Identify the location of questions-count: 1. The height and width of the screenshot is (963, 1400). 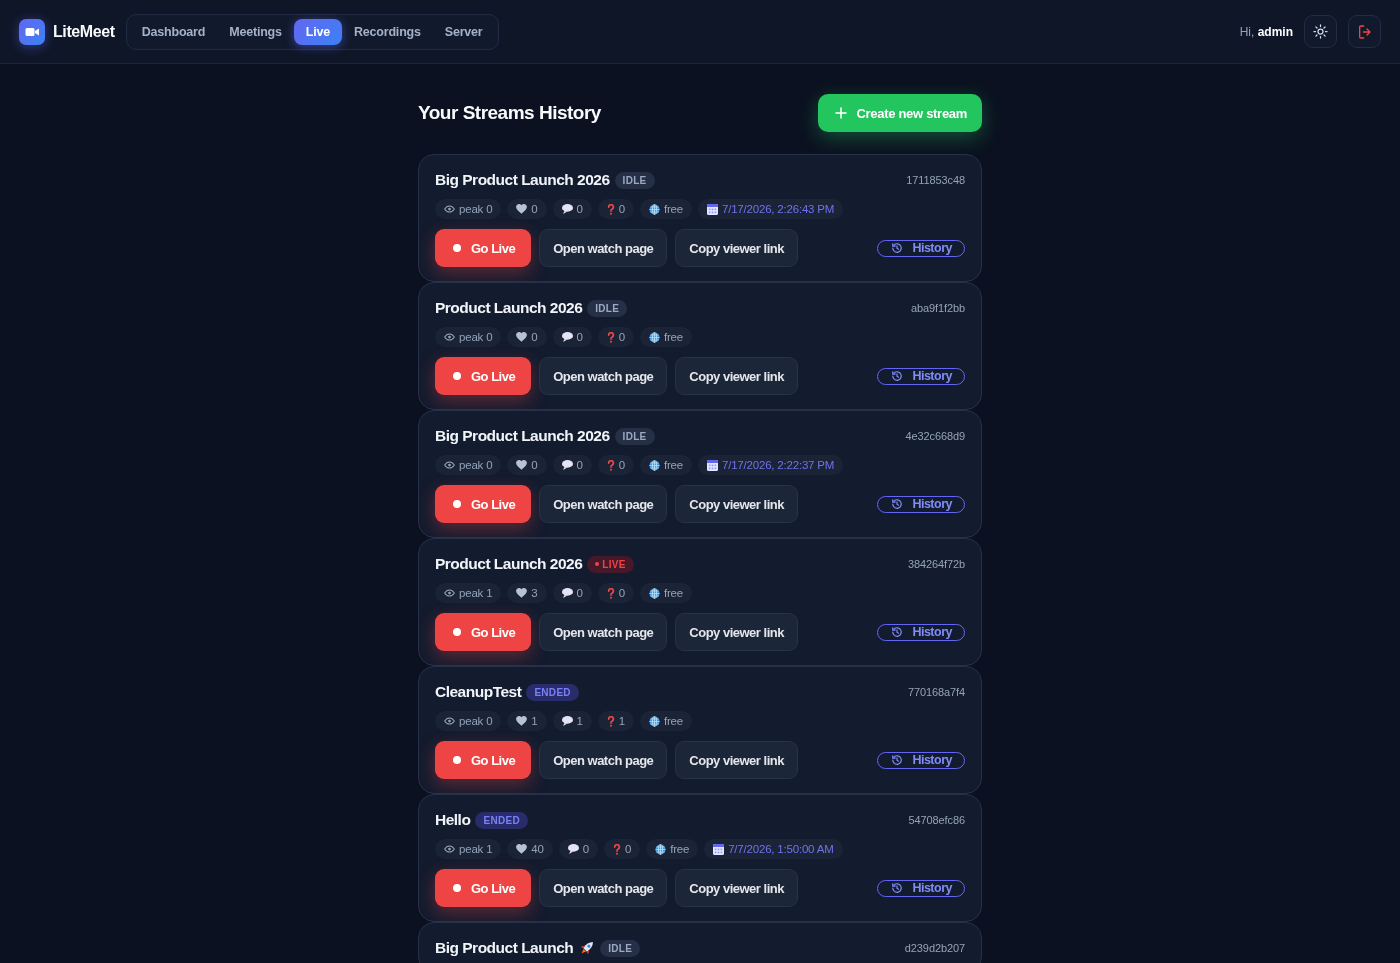
(621, 721).